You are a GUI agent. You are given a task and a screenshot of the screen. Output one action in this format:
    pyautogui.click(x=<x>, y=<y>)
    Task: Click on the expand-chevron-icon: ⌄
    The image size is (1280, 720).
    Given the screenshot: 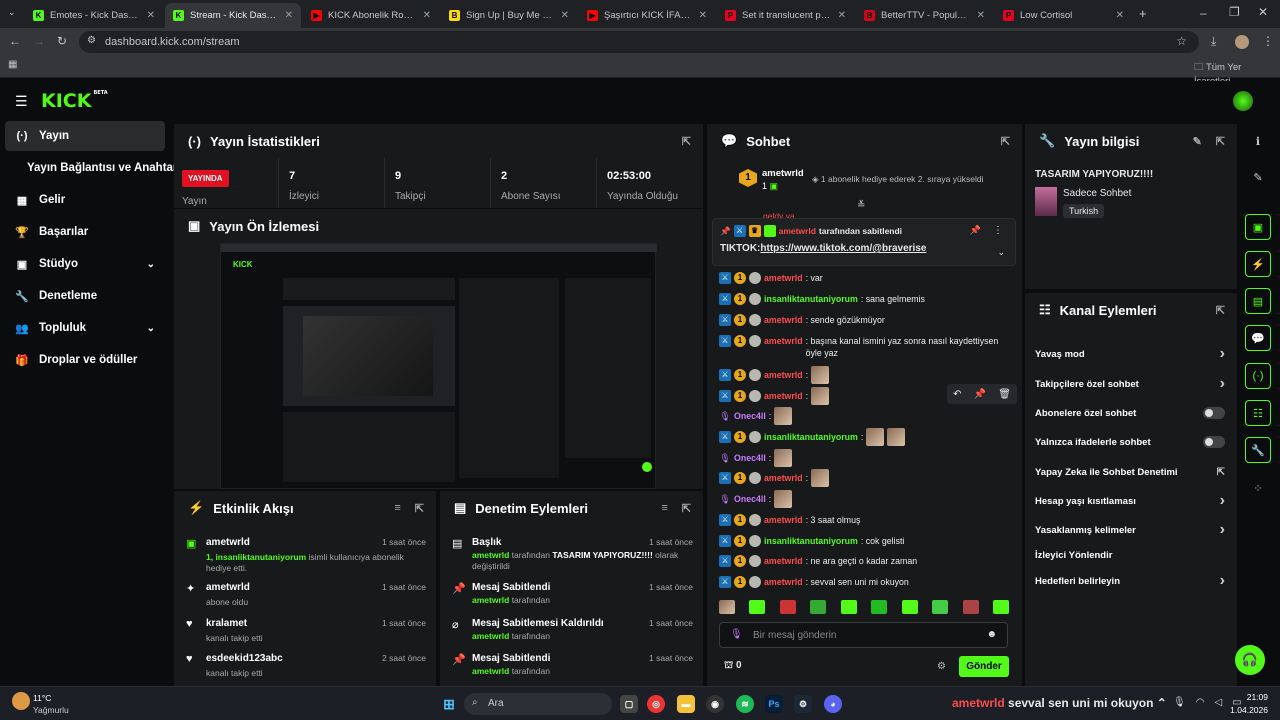 What is the action you would take?
    pyautogui.click(x=1001, y=252)
    